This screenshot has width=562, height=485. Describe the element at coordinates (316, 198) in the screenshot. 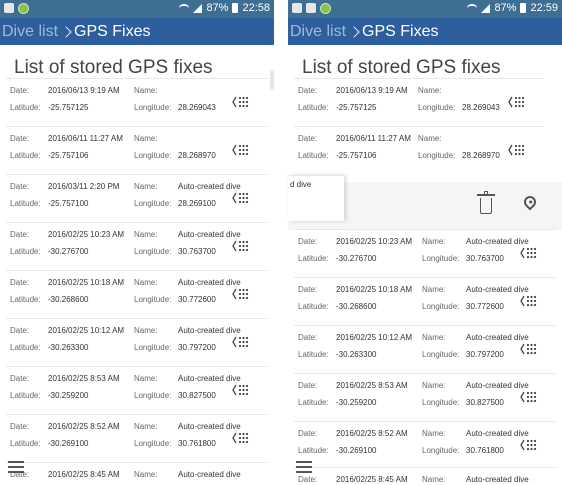

I see `swiped-card-peek: d dive` at that location.